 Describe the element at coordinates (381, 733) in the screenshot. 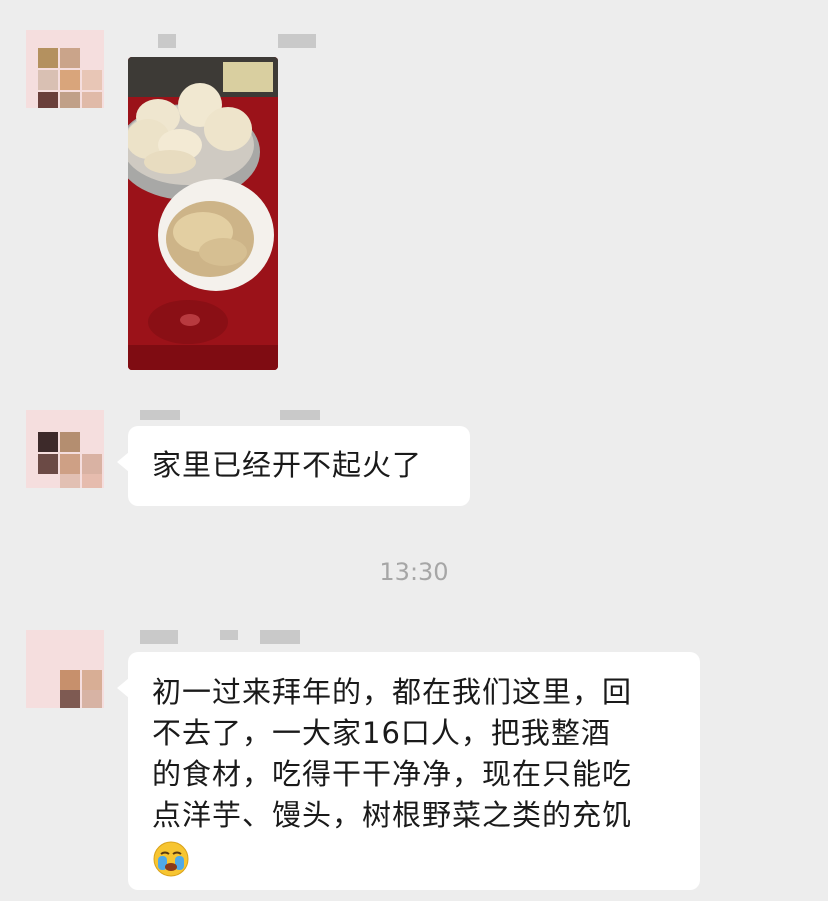

I see `message-text-line: 不去了，一大家16口人，把我整酒` at that location.